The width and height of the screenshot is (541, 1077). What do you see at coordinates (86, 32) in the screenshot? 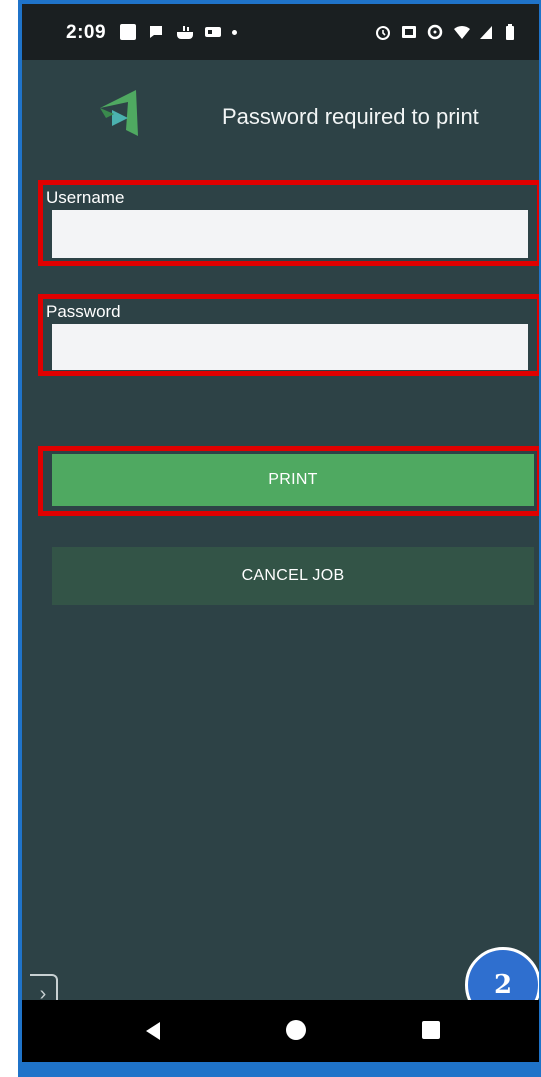
I see `status-time: 2:09` at bounding box center [86, 32].